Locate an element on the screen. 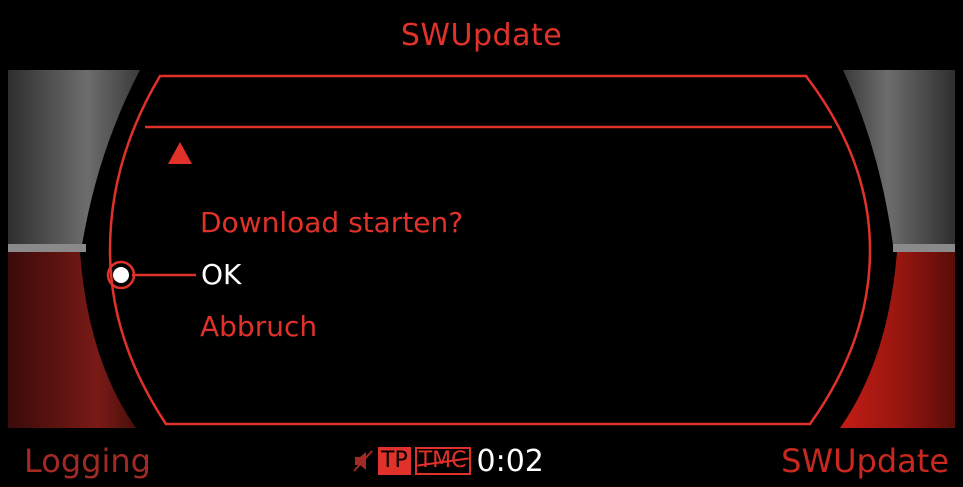  screen-title: SWUpdate is located at coordinates (481, 35).